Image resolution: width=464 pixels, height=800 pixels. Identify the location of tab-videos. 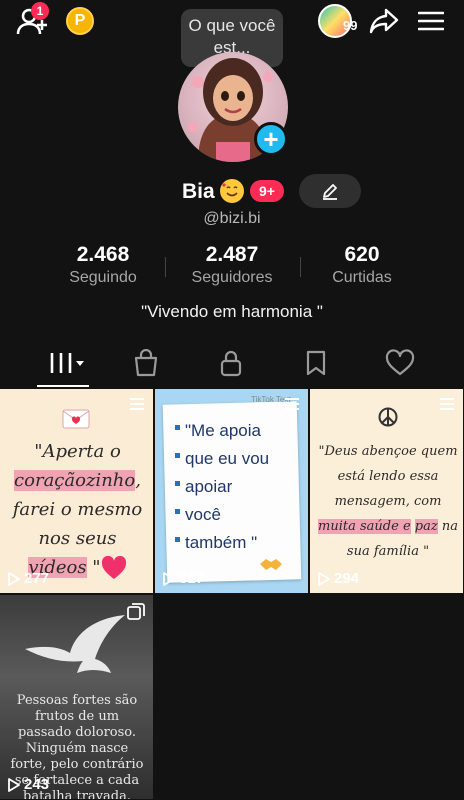
(66, 363).